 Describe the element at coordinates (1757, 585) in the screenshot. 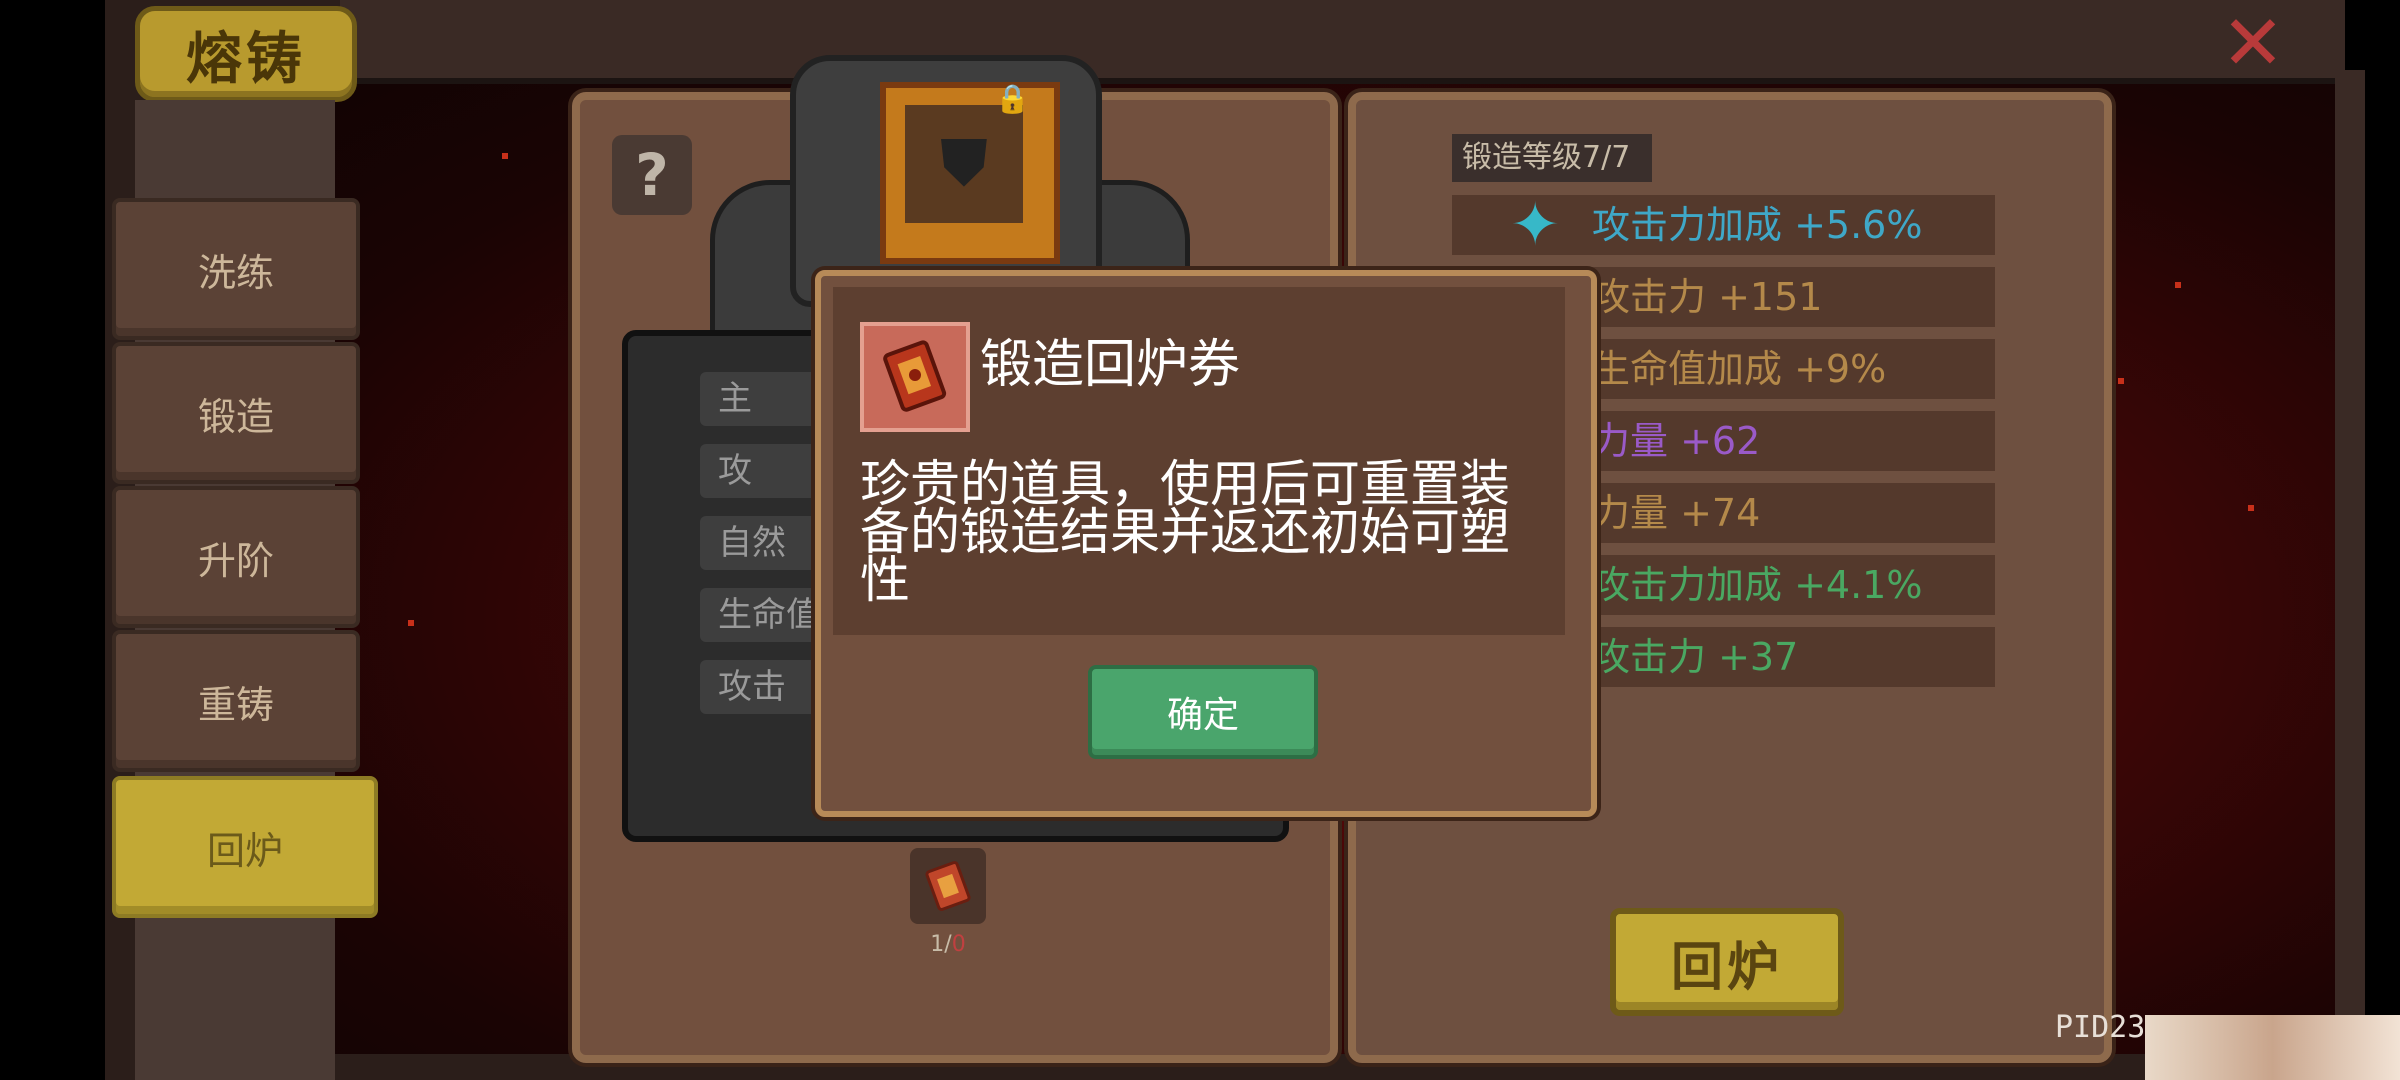

I see `attribute-text: 攻击力加成 +4.1%` at that location.